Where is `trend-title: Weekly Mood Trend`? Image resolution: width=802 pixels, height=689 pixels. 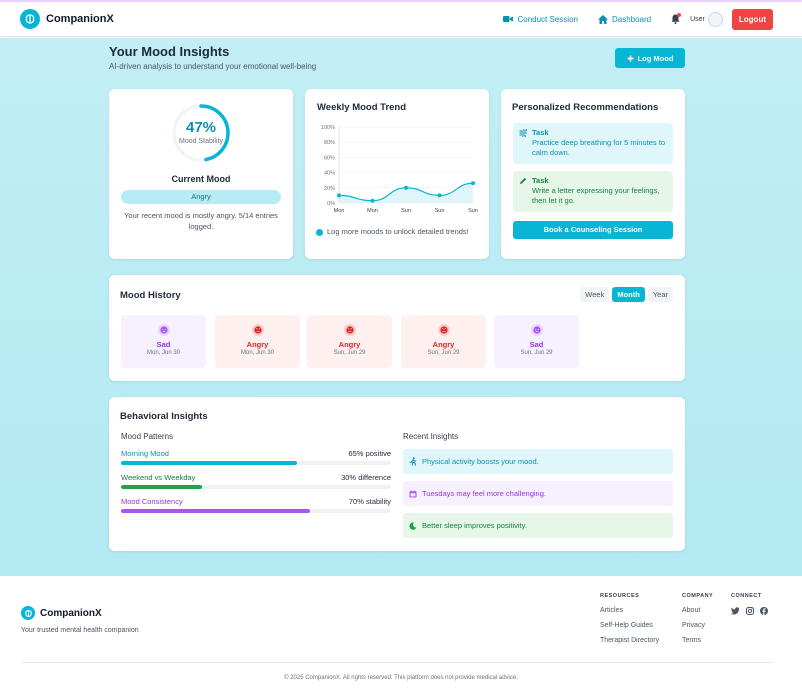
trend-title: Weekly Mood Trend is located at coordinates (362, 107).